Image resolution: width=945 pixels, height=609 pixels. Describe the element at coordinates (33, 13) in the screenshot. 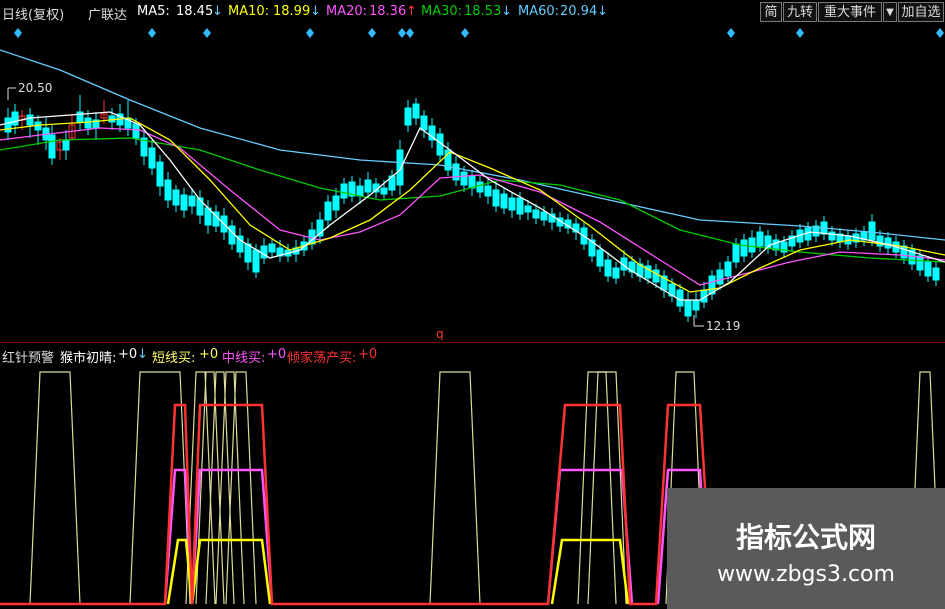

I see `period-label: 日线(复权)` at that location.